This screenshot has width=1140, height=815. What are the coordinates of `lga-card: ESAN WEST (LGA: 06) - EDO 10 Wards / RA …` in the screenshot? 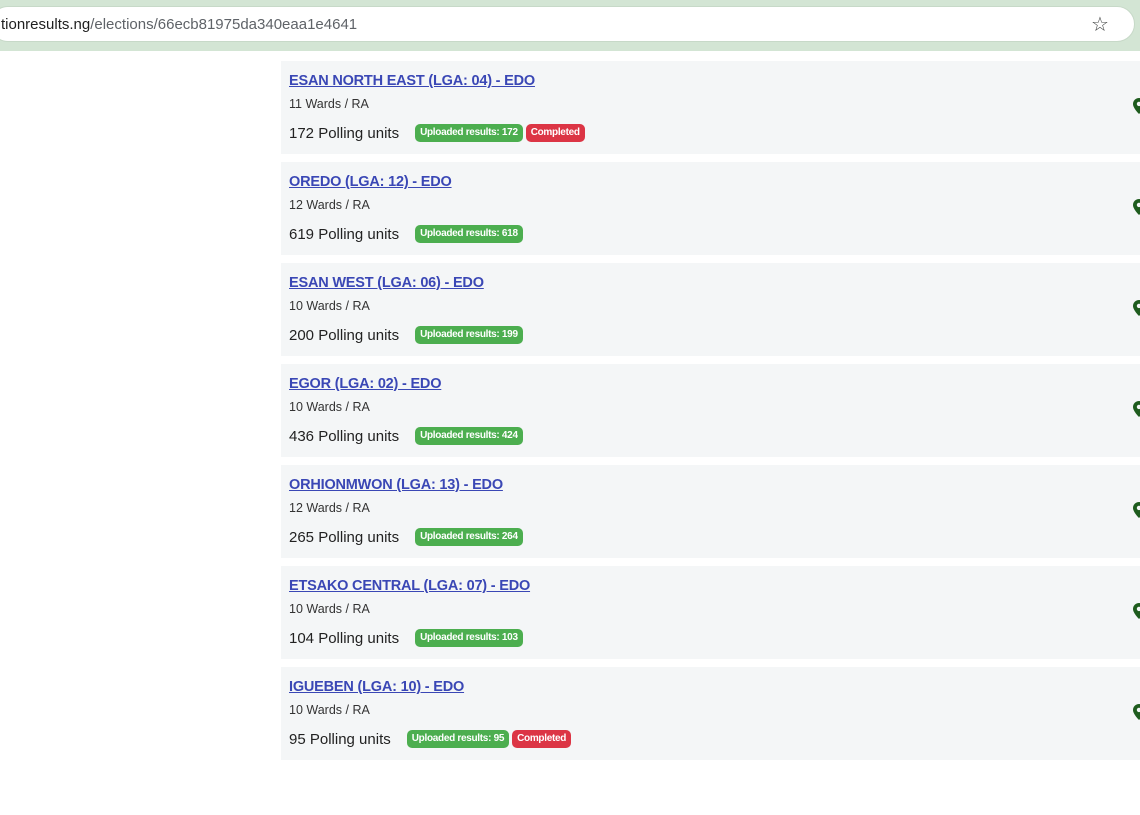 It's located at (710, 309).